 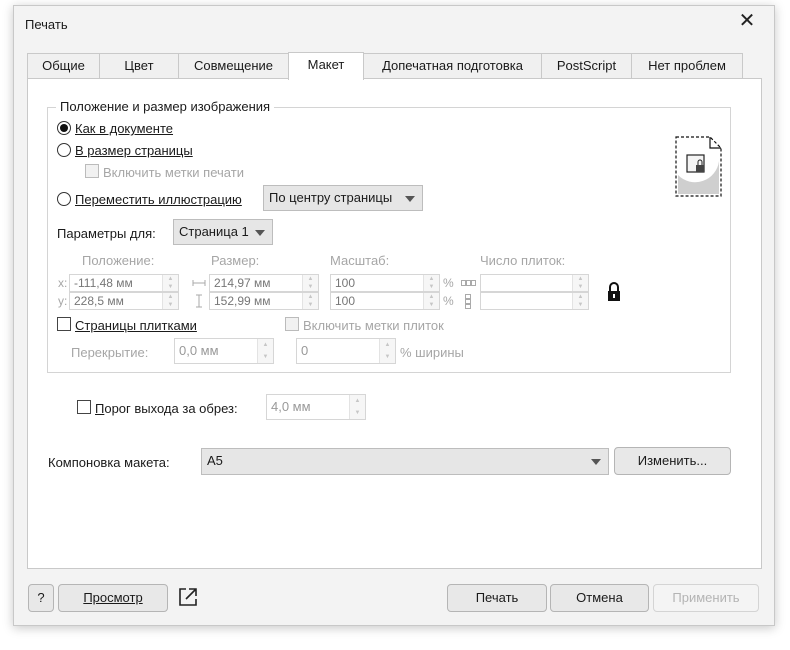 I want to click on overlap-percent-spinner: ▲ ▼, so click(x=387, y=351).